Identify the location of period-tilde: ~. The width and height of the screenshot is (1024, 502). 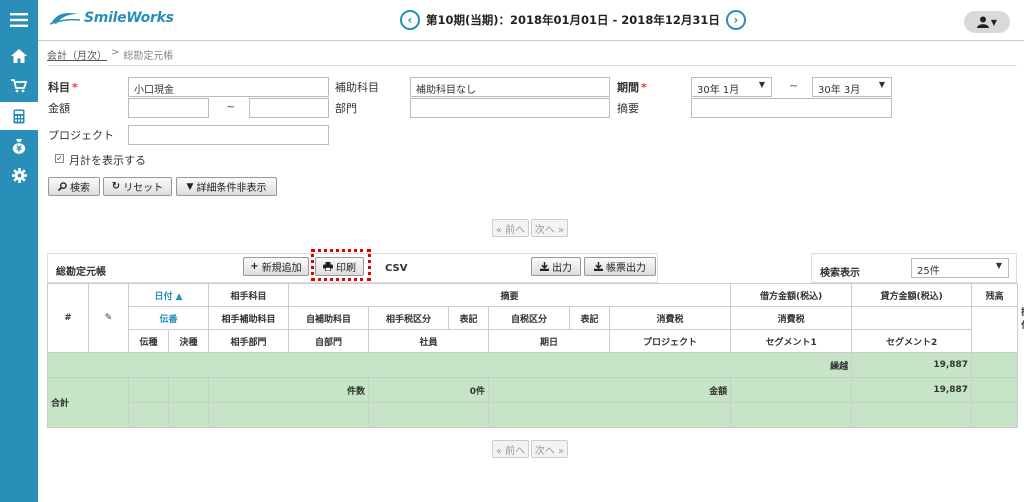
(794, 85).